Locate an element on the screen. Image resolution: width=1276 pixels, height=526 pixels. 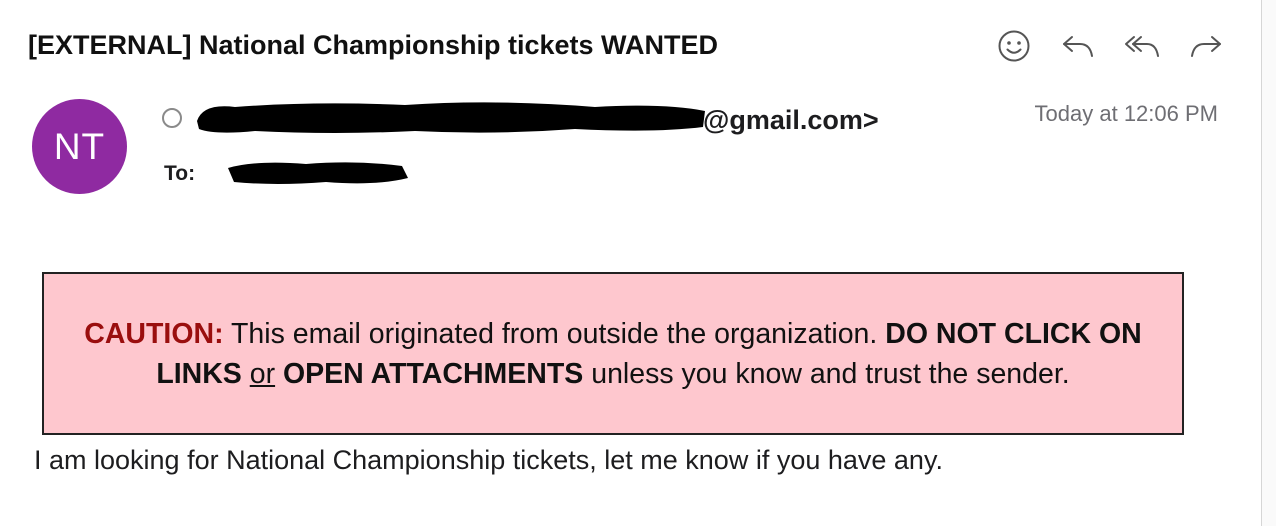
message-date: Today at 12:06 PM is located at coordinates (1126, 113).